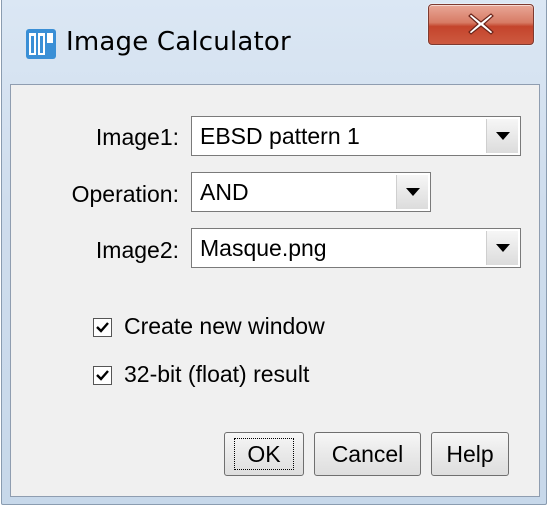 The height and width of the screenshot is (507, 549). I want to click on cancel-button: Cancel, so click(367, 454).